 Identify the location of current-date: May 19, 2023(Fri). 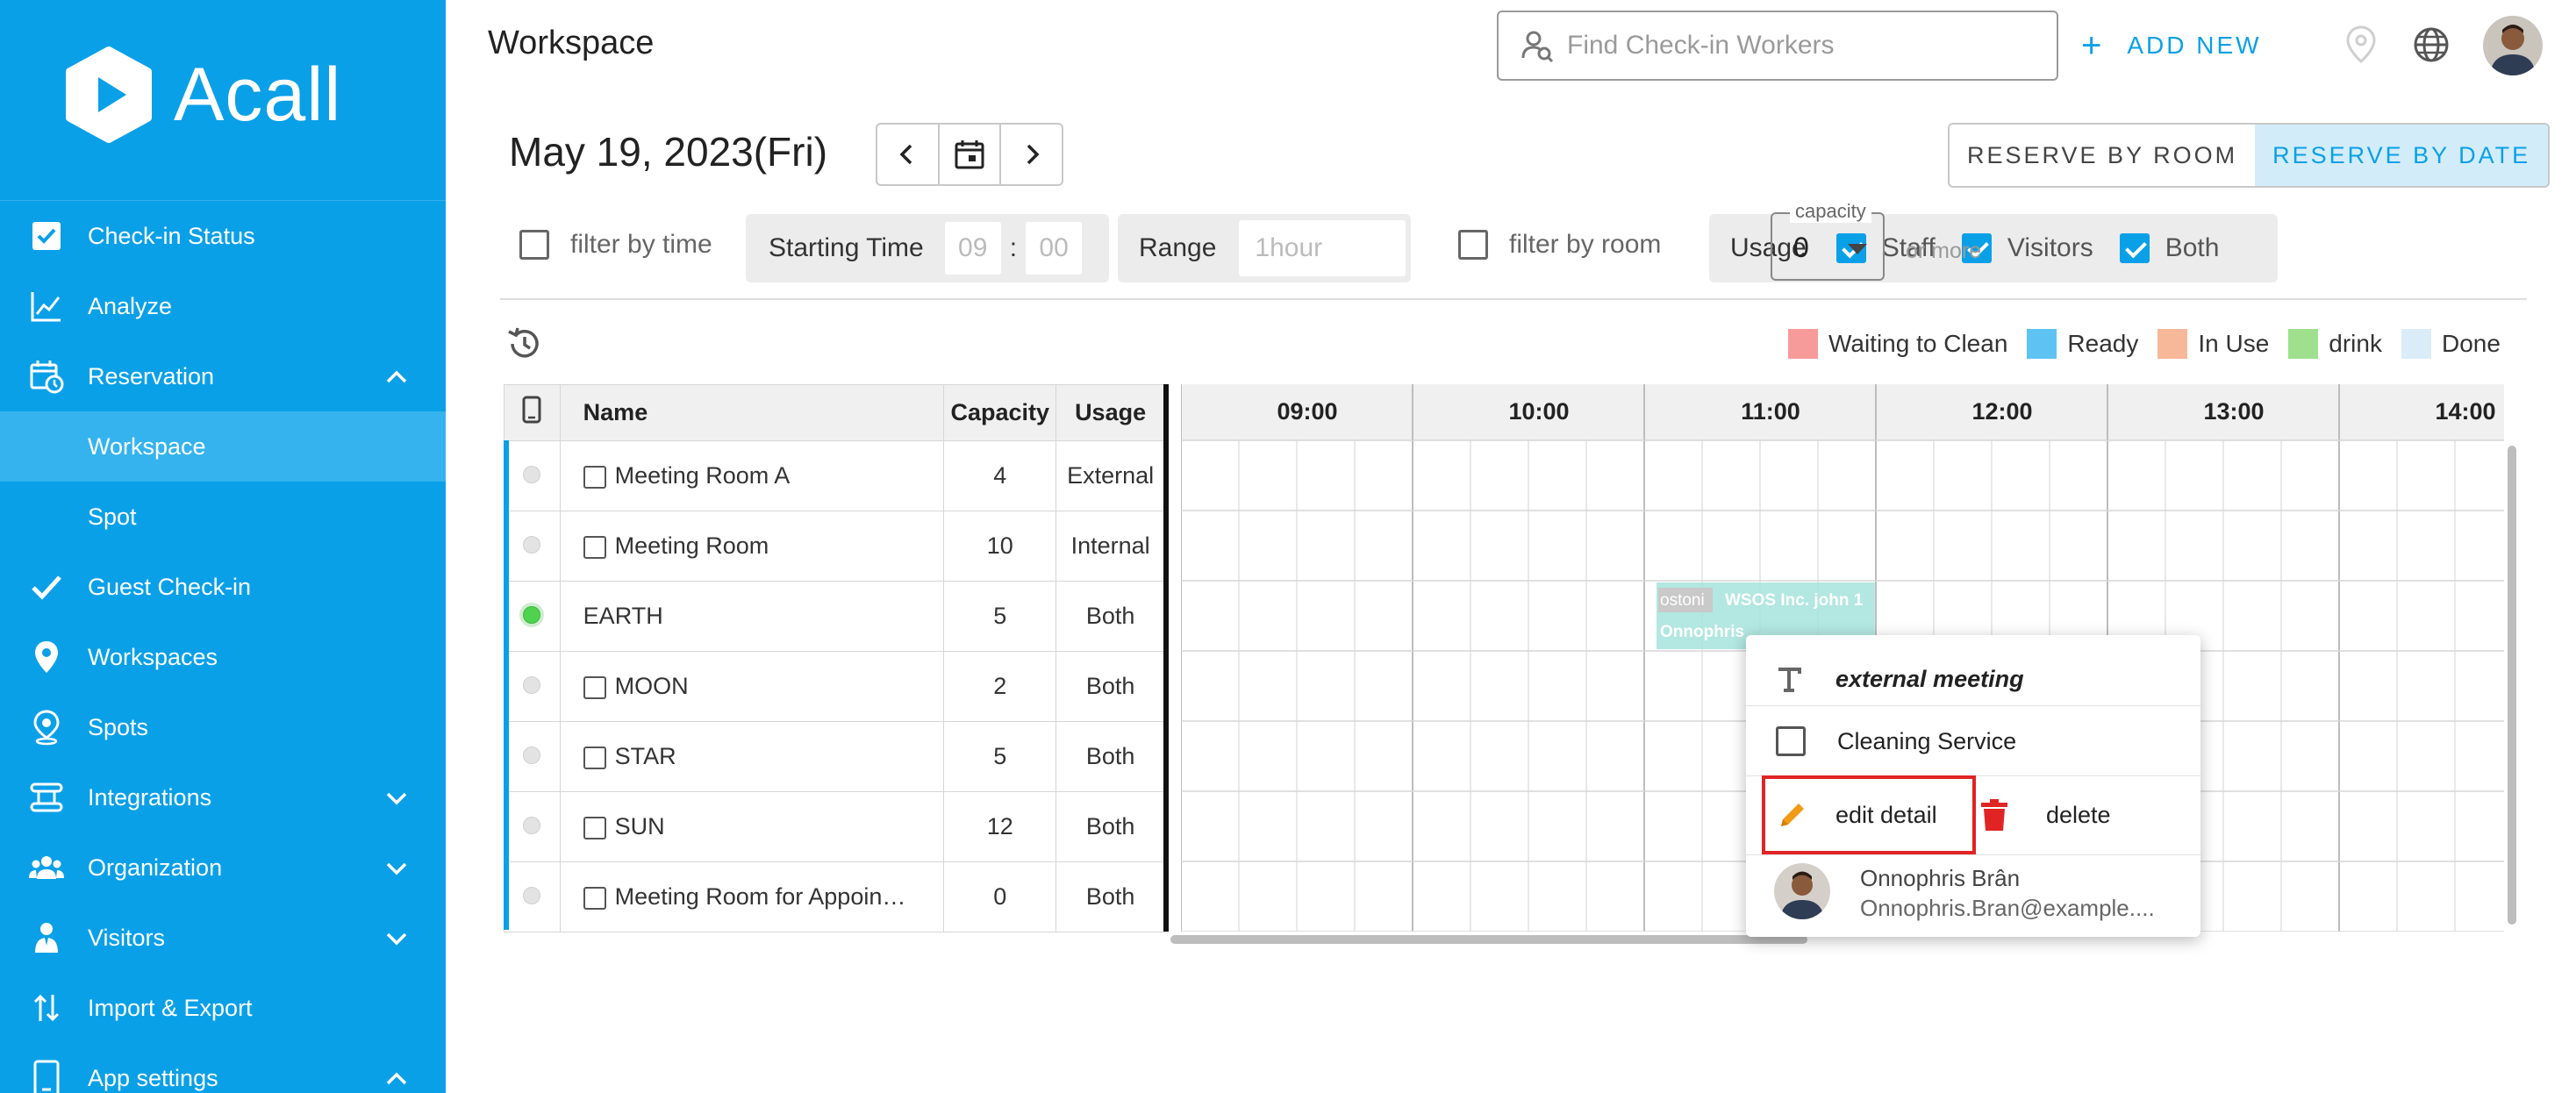
(668, 152).